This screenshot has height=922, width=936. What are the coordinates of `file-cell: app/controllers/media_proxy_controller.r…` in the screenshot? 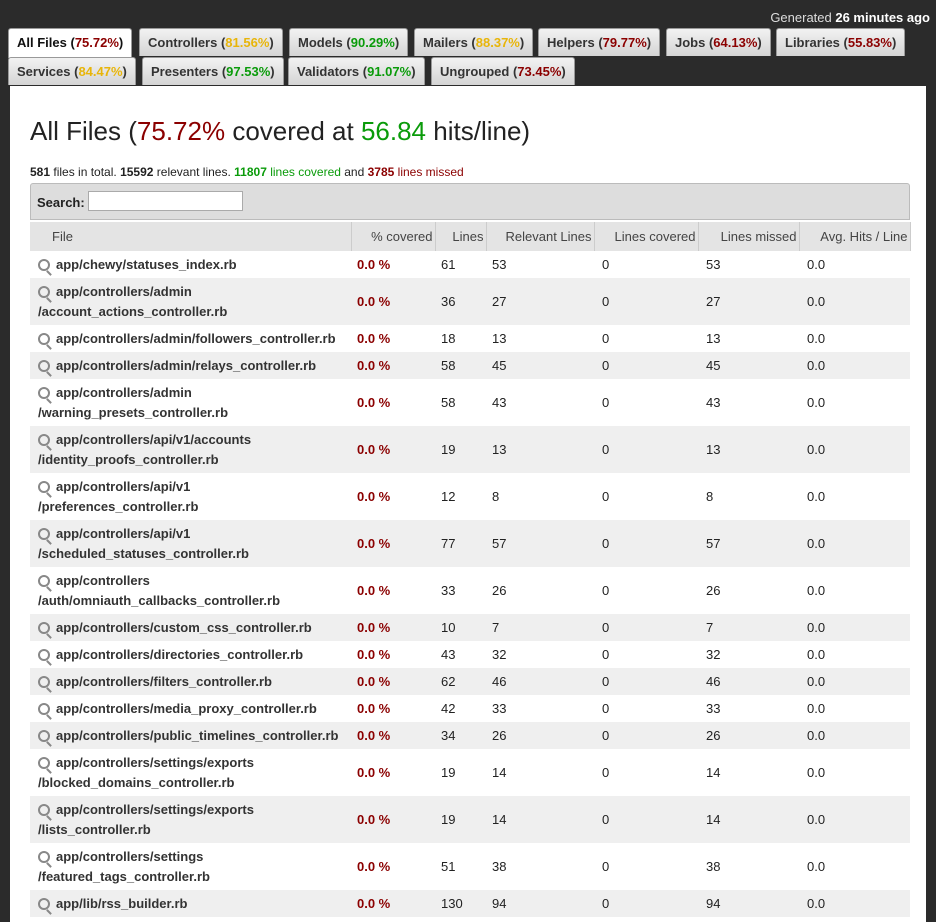 It's located at (190, 708).